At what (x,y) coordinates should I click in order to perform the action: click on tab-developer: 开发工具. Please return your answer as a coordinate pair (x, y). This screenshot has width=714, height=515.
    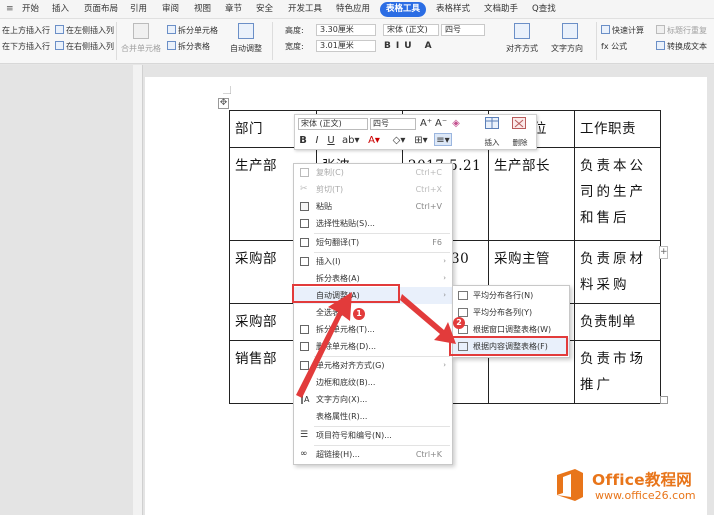
    Looking at the image, I should click on (305, 9).